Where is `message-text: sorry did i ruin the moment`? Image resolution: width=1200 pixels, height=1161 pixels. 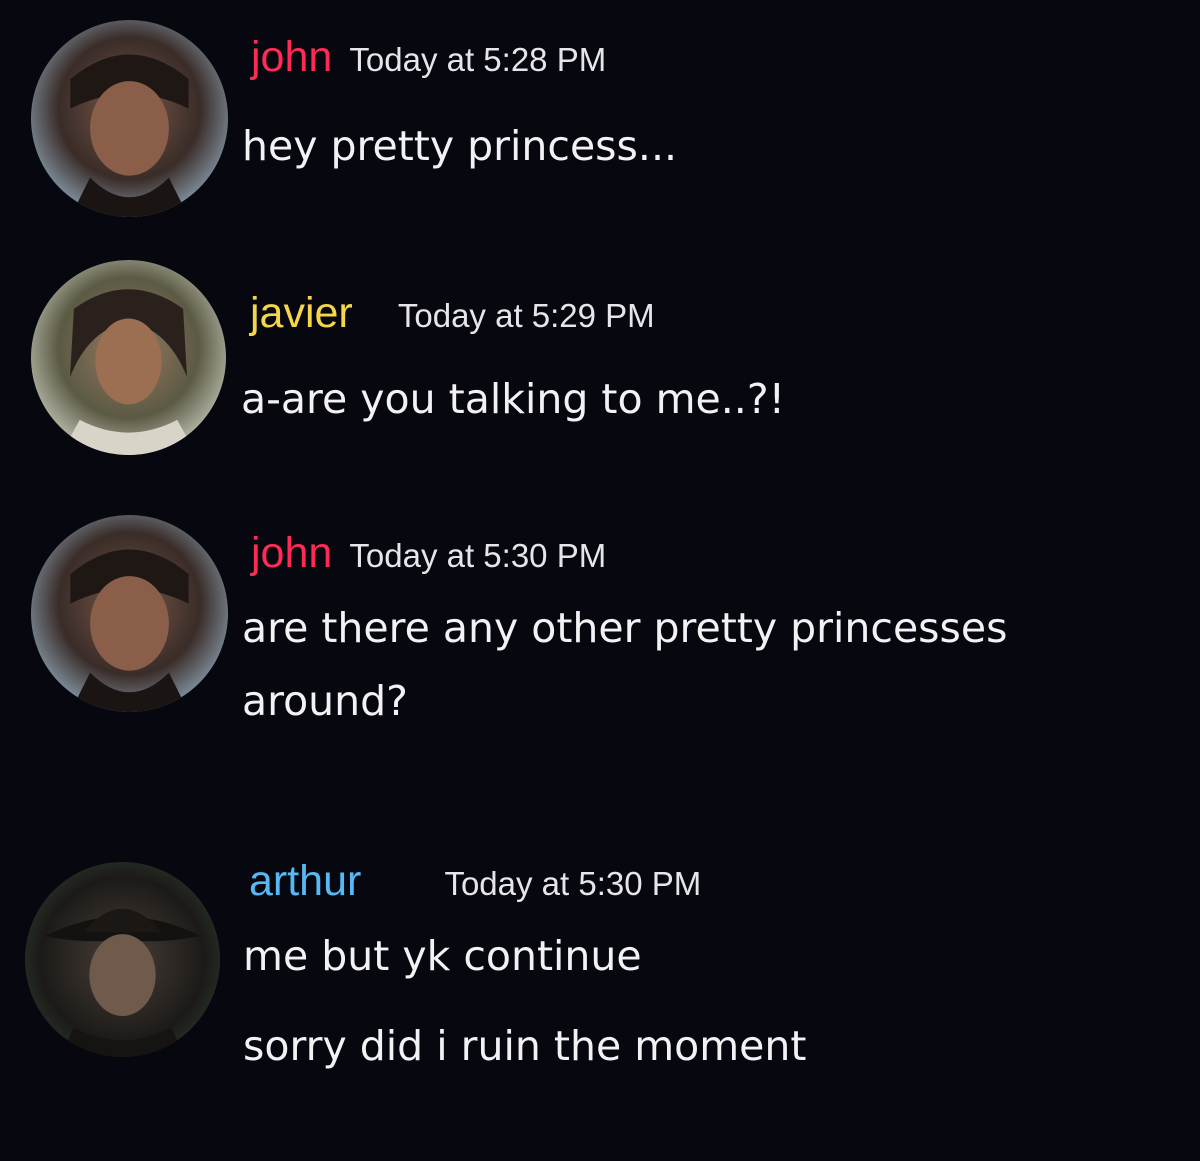
message-text: sorry did i ruin the moment is located at coordinates (525, 1046).